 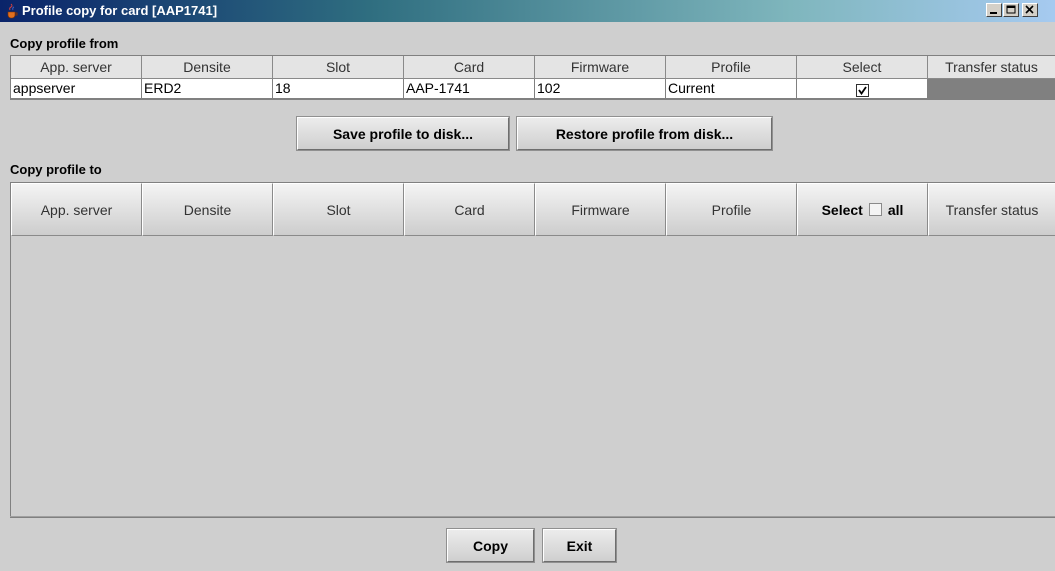 I want to click on title-bar: Profile copy for card [AAP1741], so click(x=527, y=11).